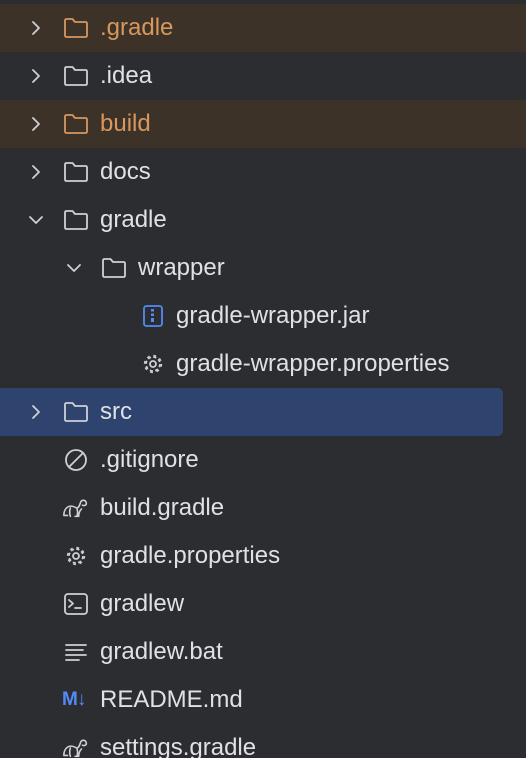  What do you see at coordinates (137, 27) in the screenshot?
I see `tree-item-label: .gradle` at bounding box center [137, 27].